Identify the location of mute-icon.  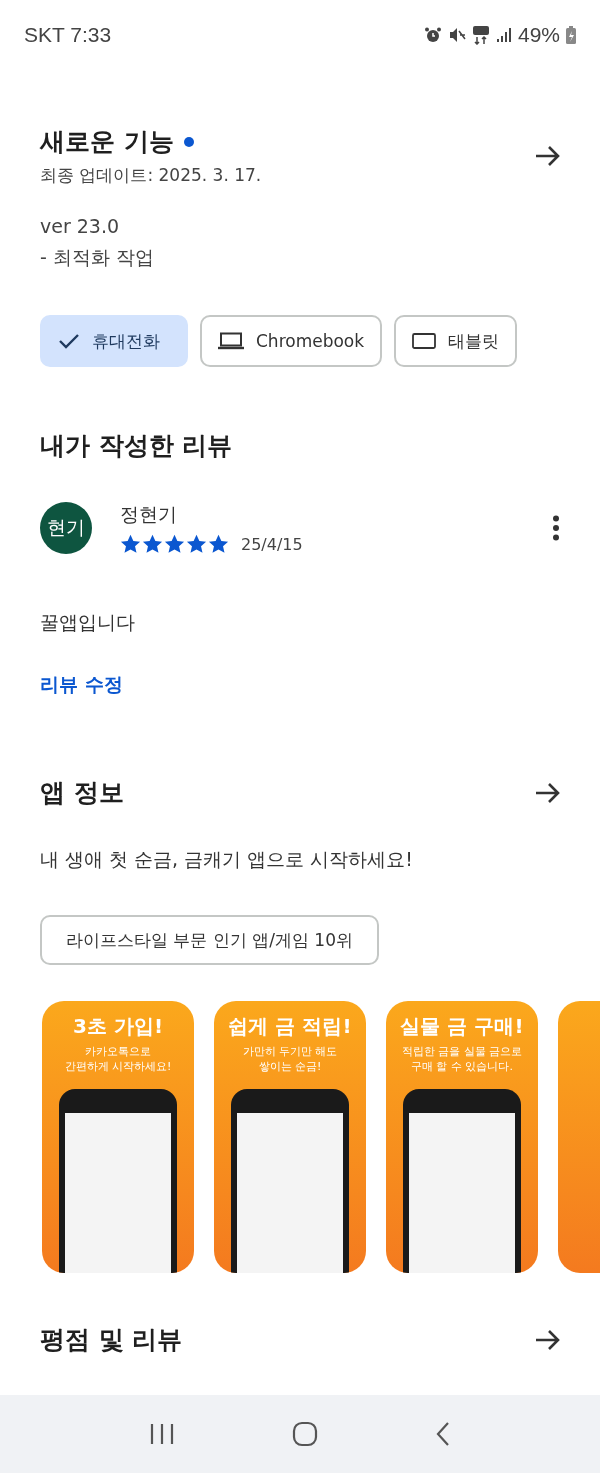
(456, 35).